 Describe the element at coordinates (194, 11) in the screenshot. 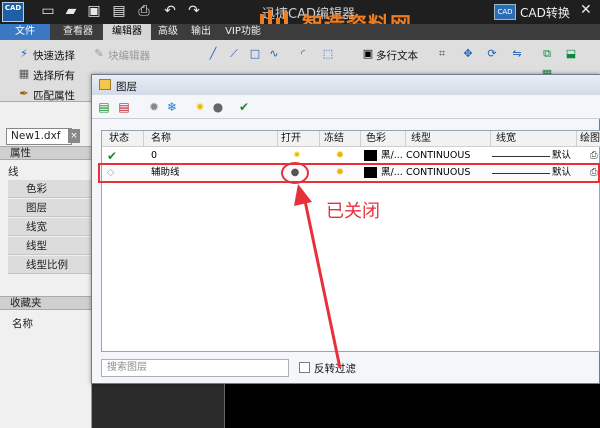

I see `redo-icon: ↷` at that location.